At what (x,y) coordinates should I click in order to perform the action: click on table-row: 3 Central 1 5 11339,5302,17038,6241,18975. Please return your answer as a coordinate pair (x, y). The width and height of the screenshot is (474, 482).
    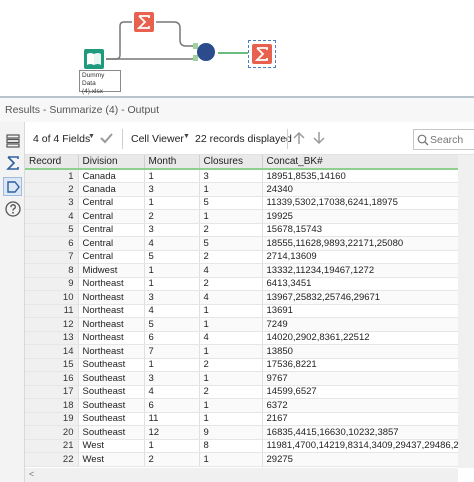
    Looking at the image, I should click on (241, 203).